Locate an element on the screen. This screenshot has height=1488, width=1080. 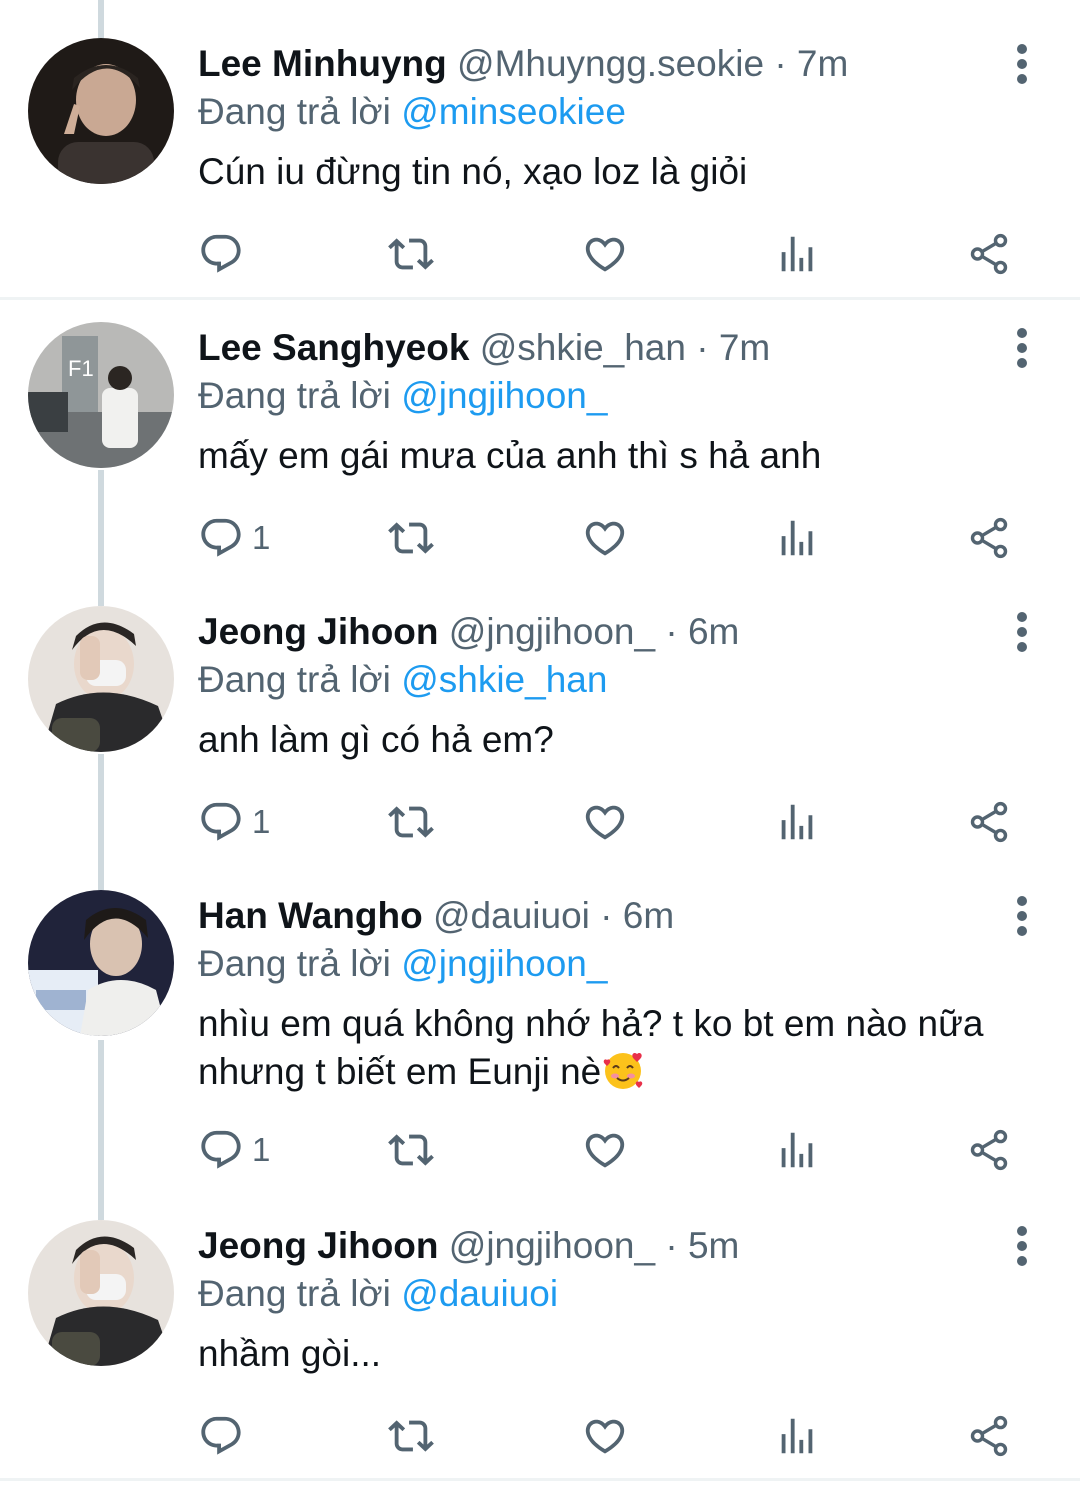
smiling-face-with-hearts-icon is located at coordinates (623, 1070).